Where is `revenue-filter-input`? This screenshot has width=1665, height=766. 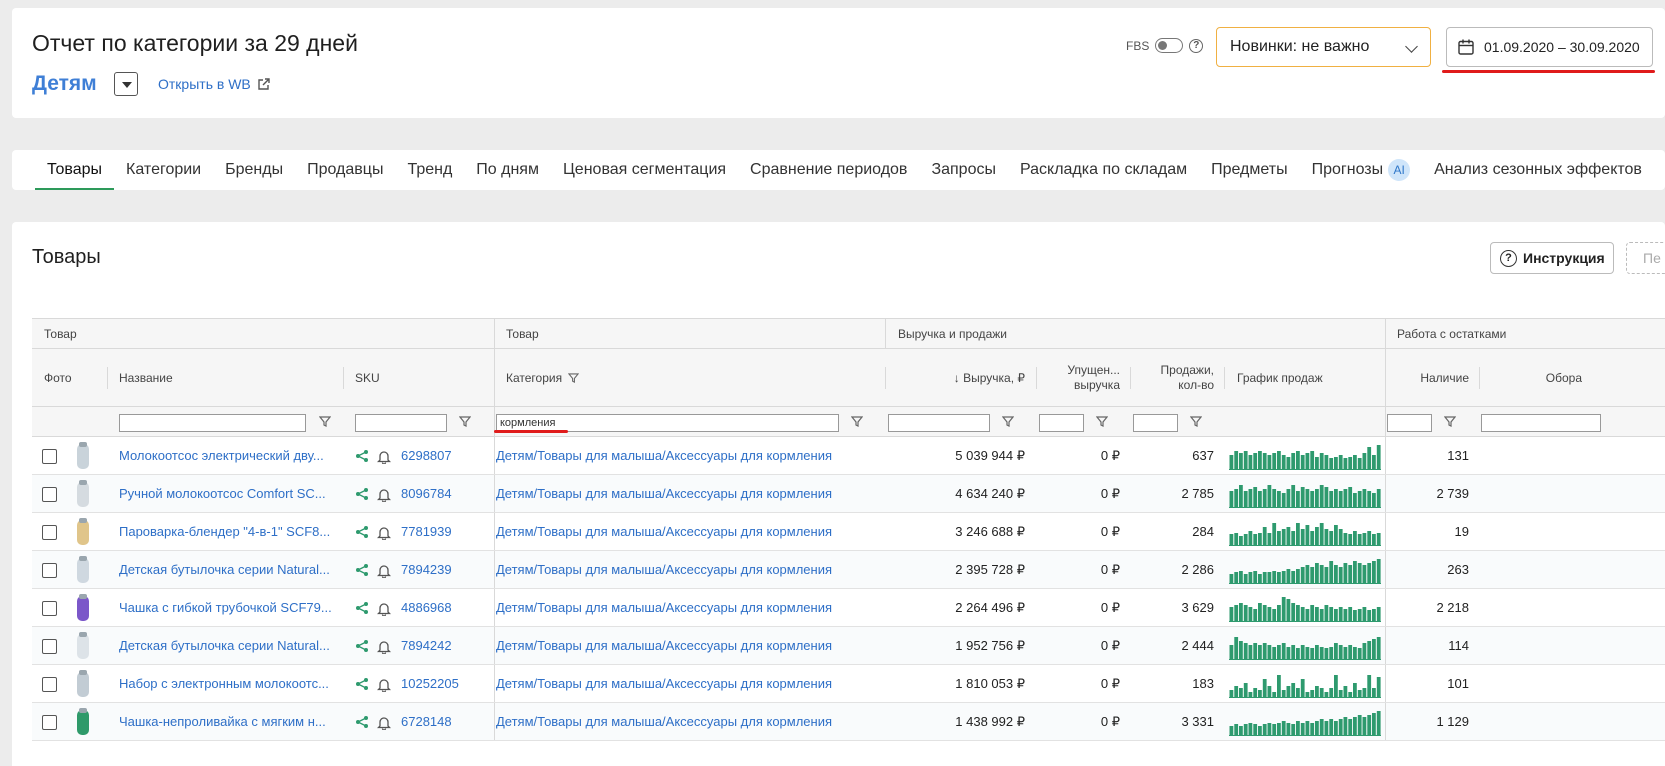
revenue-filter-input is located at coordinates (939, 423).